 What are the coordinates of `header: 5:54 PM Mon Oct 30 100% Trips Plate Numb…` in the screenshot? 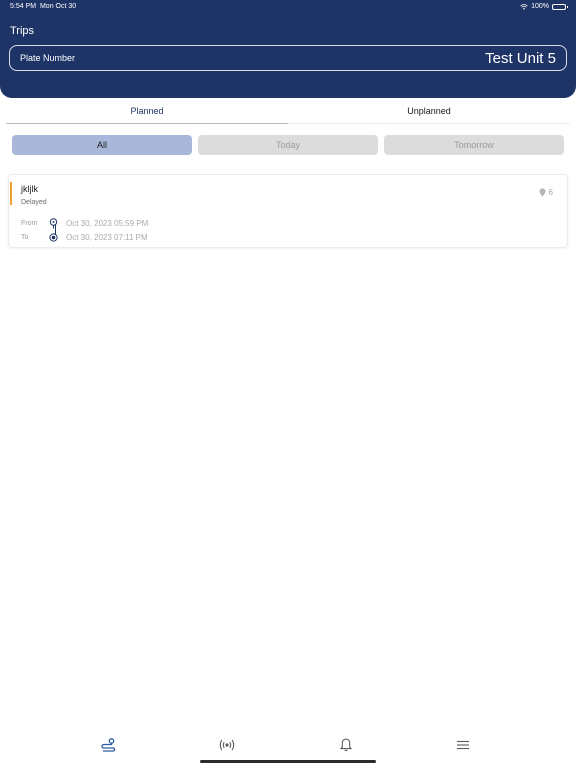 It's located at (288, 49).